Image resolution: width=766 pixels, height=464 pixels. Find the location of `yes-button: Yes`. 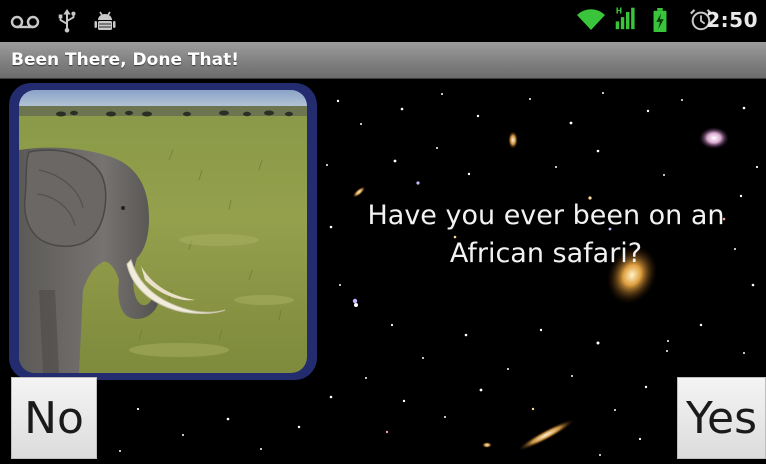

yes-button: Yes is located at coordinates (721, 418).